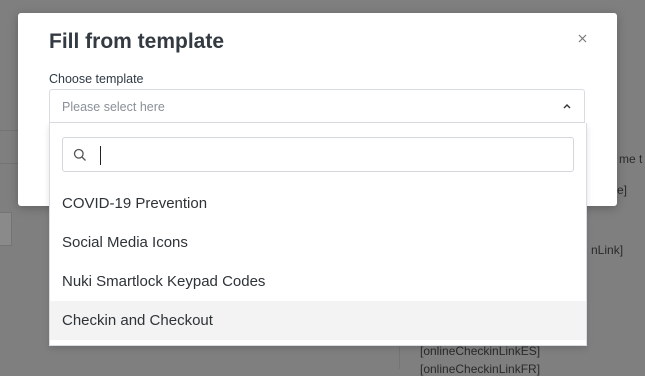 This screenshot has width=645, height=376. Describe the element at coordinates (318, 203) in the screenshot. I see `option-covid-19-prevention: COVID-19 Prevention` at that location.